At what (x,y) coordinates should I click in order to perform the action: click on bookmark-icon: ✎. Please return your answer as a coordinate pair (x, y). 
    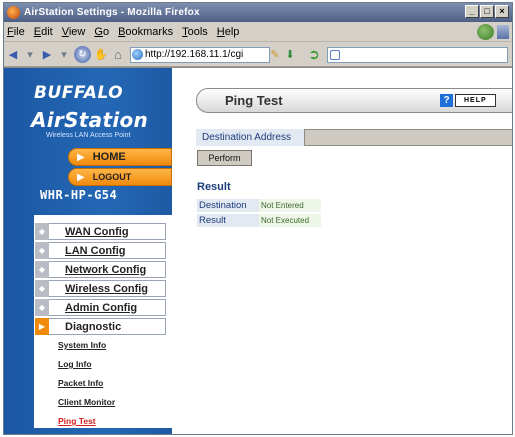
    Looking at the image, I should click on (275, 55).